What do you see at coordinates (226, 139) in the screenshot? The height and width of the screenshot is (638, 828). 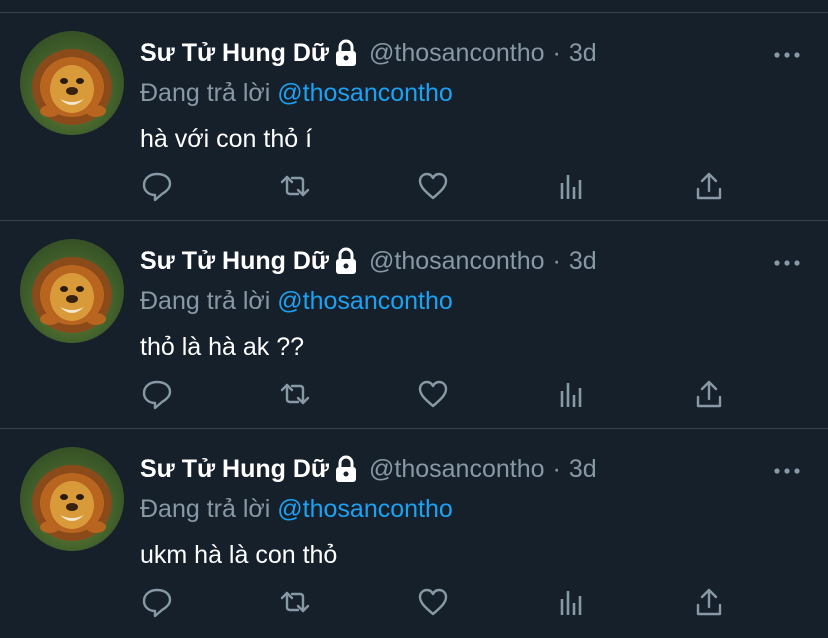 I see `tweet-text: hà với con thỏ í` at bounding box center [226, 139].